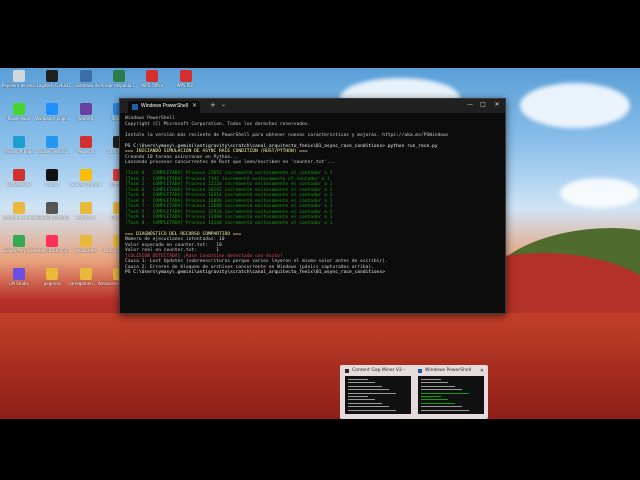  What do you see at coordinates (85, 250) in the screenshot?
I see `desktop-icon-label: musica de` at bounding box center [85, 250].